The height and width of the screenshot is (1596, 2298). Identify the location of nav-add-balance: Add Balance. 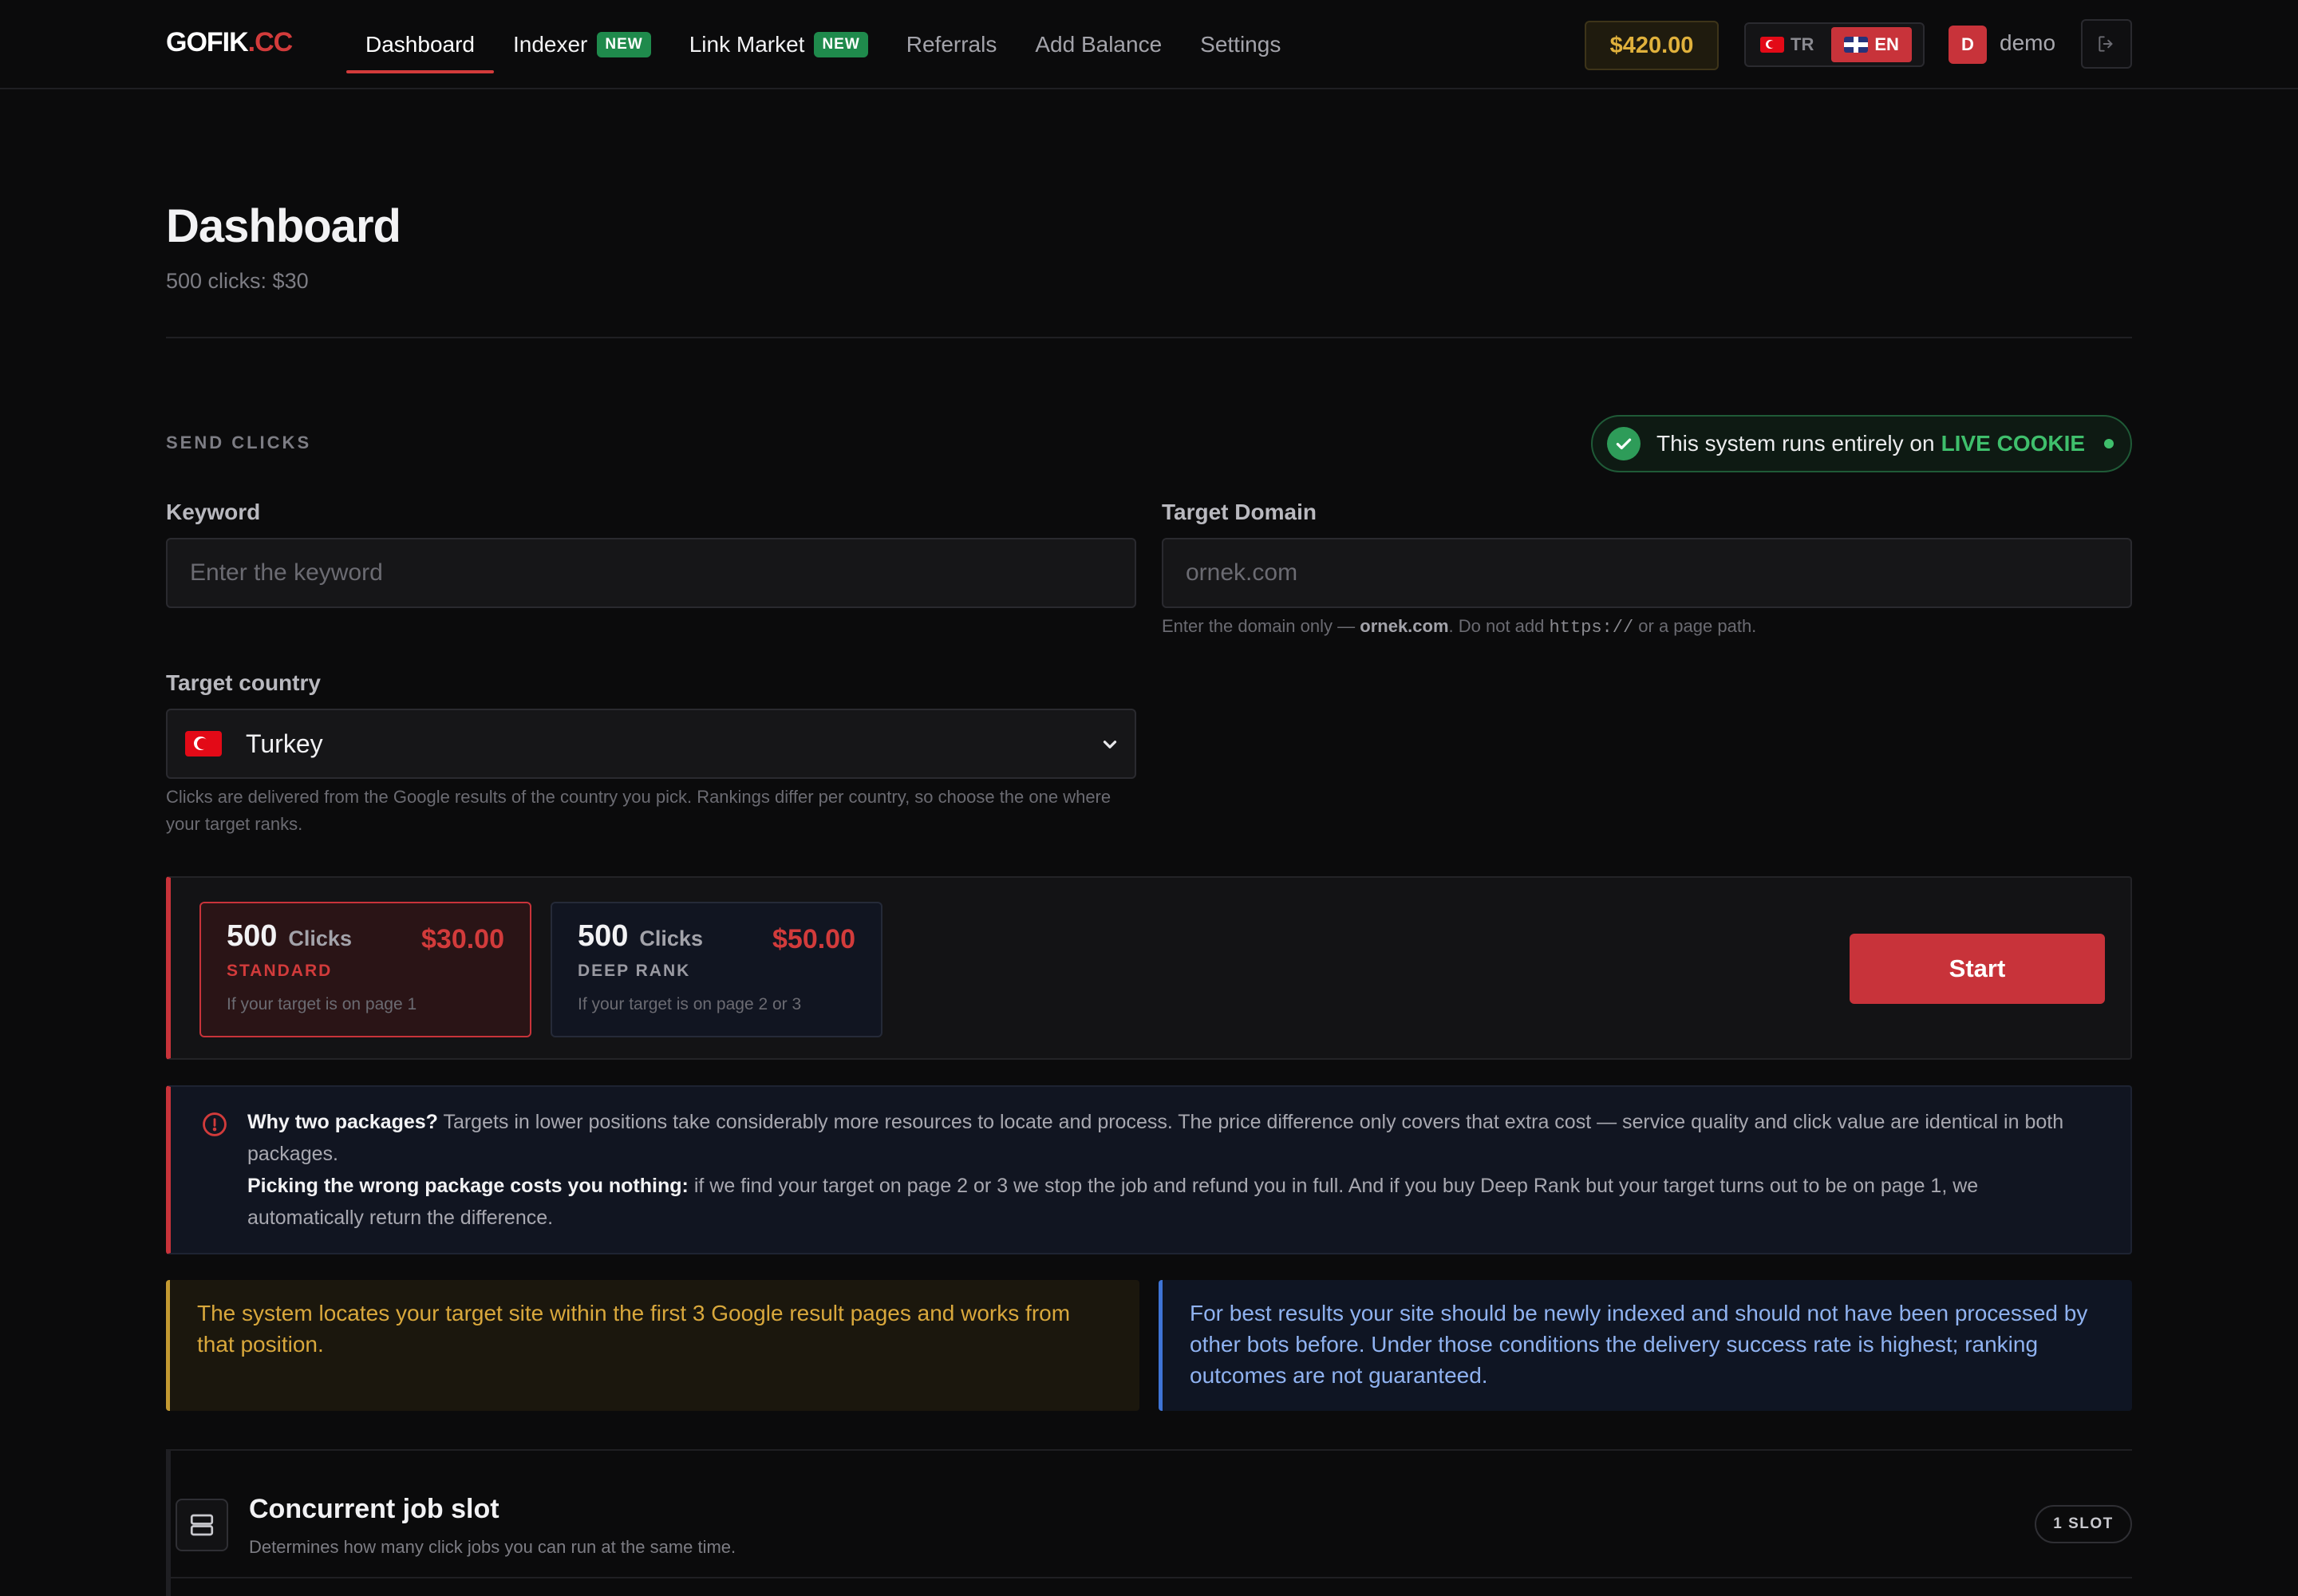
(1098, 44).